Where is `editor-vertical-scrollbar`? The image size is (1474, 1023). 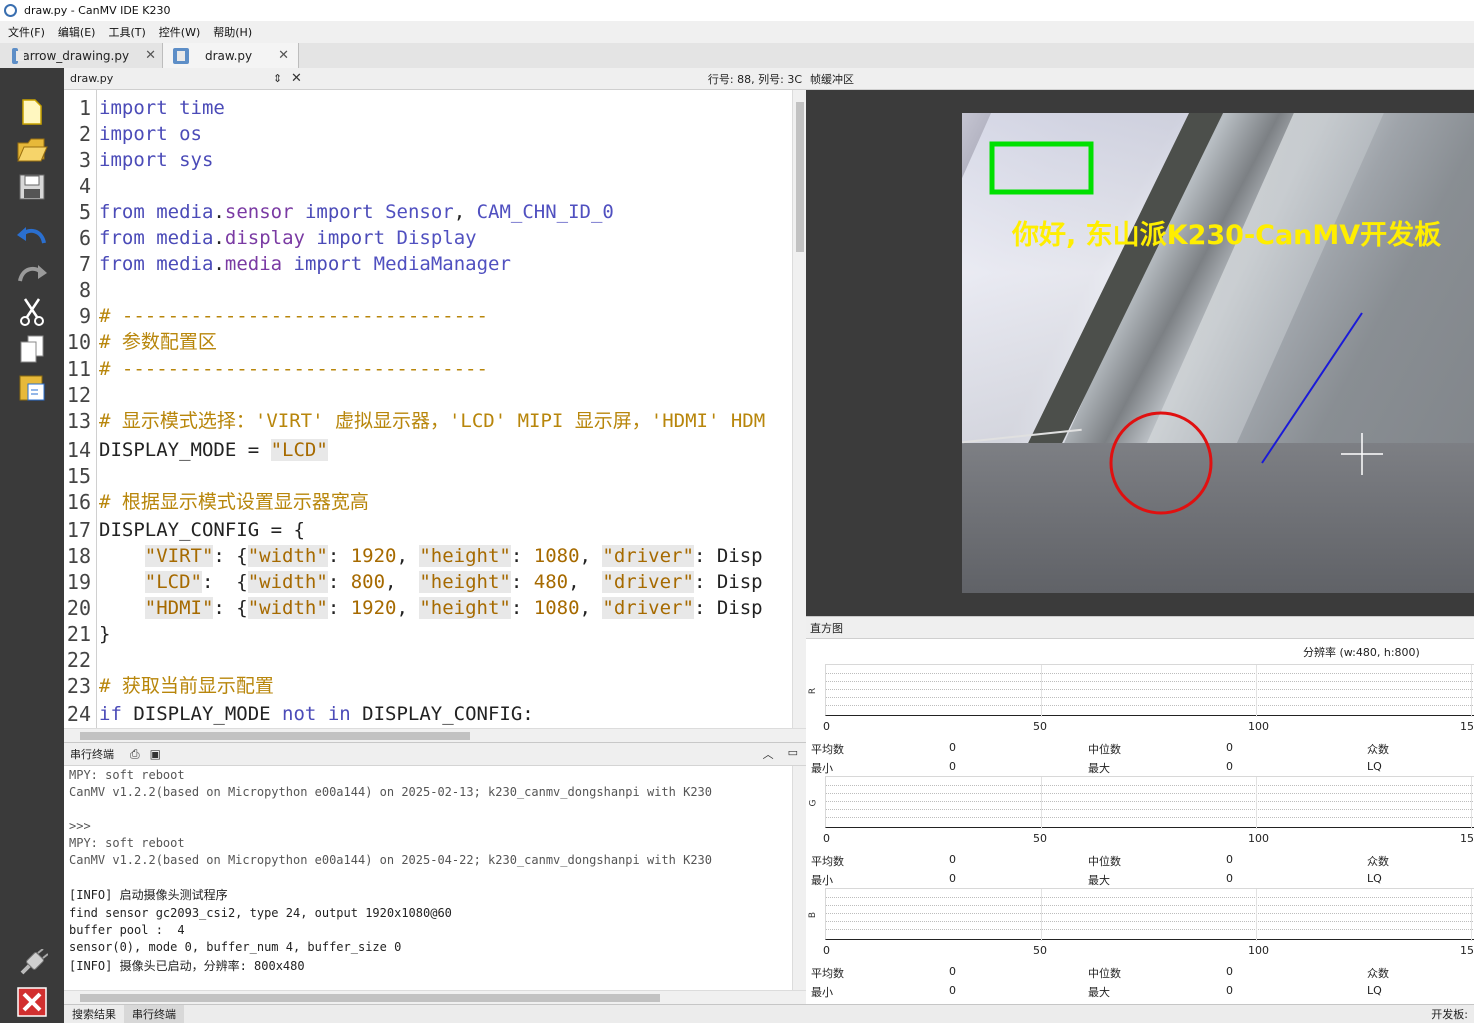
editor-vertical-scrollbar is located at coordinates (799, 409).